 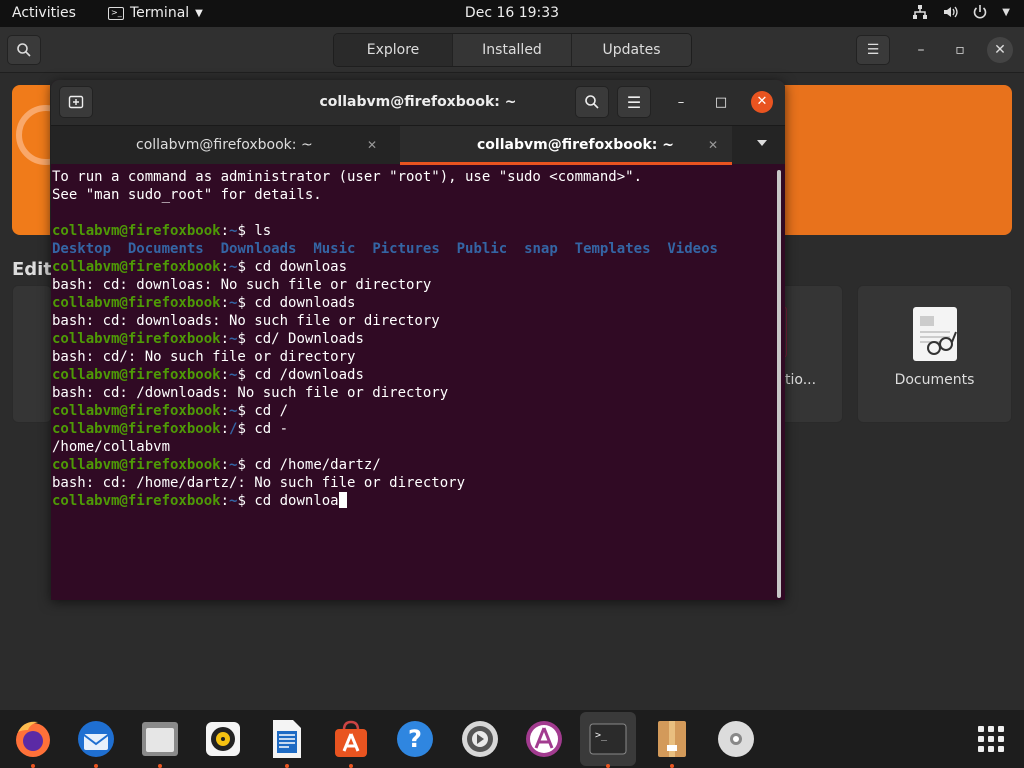 What do you see at coordinates (32, 354) in the screenshot?
I see `app-card` at bounding box center [32, 354].